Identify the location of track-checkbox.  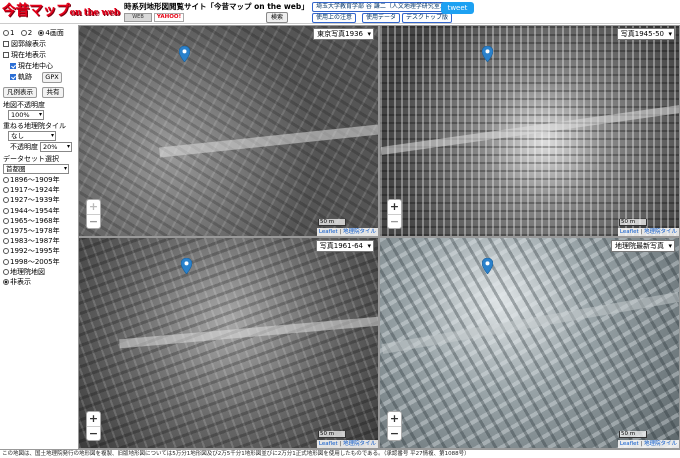
(13, 77).